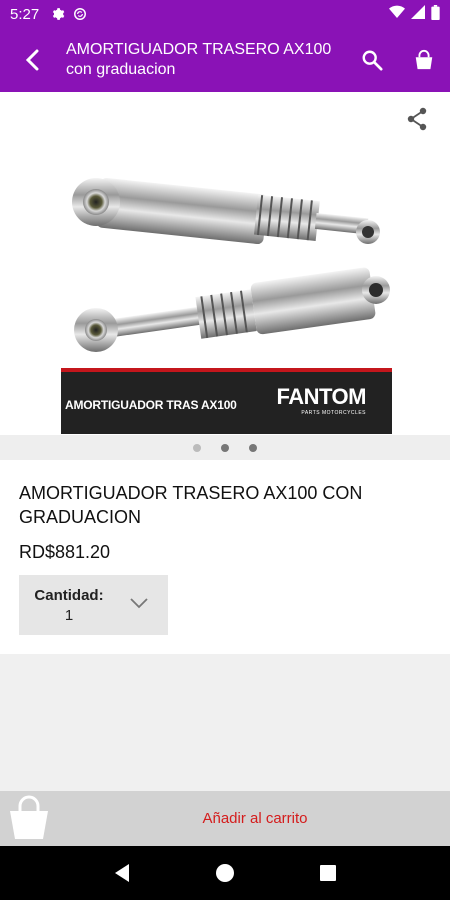 The image size is (450, 900). I want to click on recents-square-icon, so click(328, 873).